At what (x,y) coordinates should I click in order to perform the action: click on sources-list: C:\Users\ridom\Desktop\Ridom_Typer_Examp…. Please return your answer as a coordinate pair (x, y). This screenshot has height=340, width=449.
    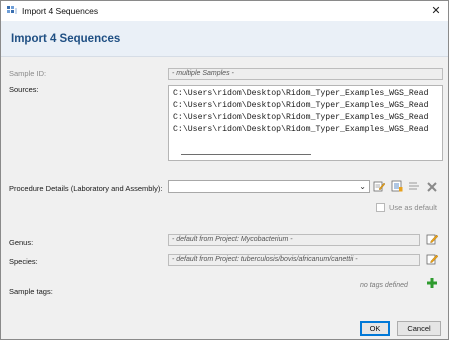
    Looking at the image, I should click on (305, 123).